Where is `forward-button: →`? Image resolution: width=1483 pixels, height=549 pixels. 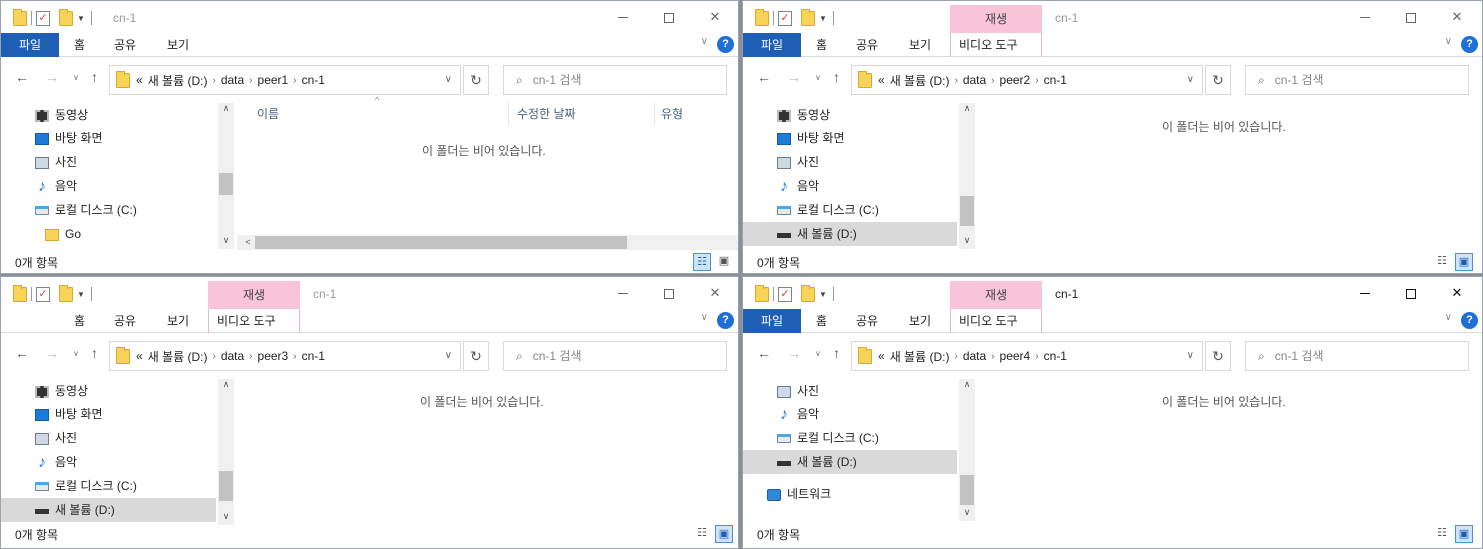 forward-button: → is located at coordinates (52, 353).